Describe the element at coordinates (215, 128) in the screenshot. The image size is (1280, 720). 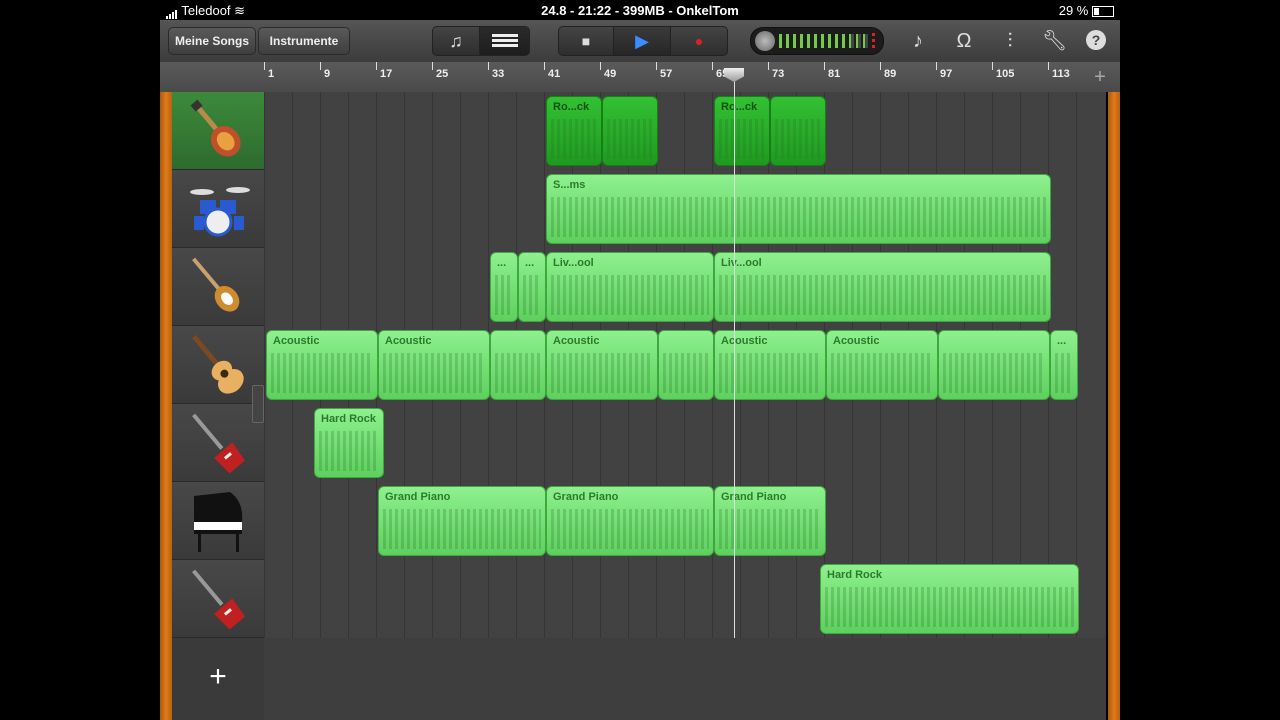
I see `electric-guitar-icon` at that location.